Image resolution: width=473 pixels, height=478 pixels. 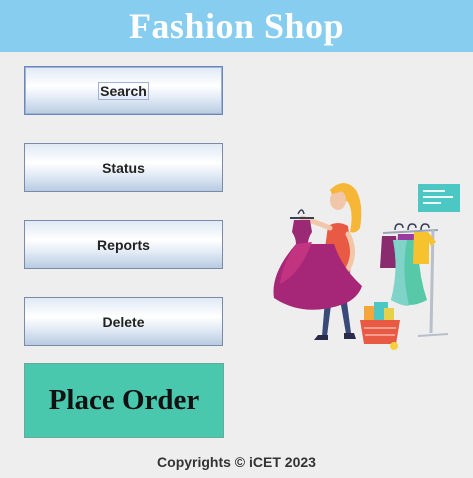 I want to click on reports-button-label: Reports, so click(x=123, y=244).